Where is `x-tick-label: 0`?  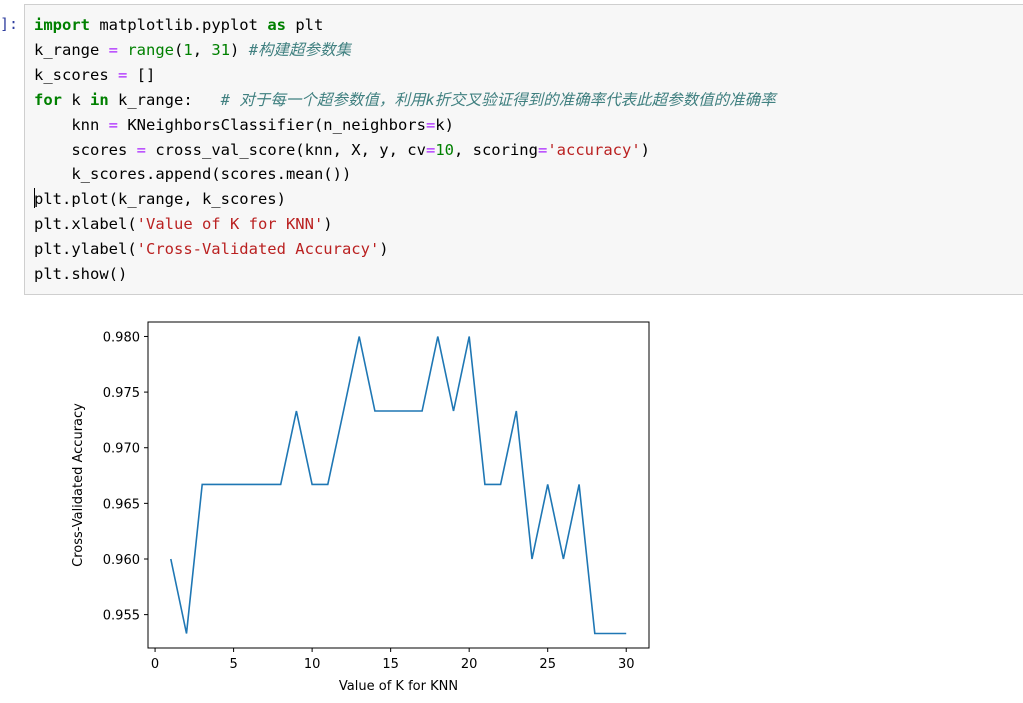 x-tick-label: 0 is located at coordinates (155, 664).